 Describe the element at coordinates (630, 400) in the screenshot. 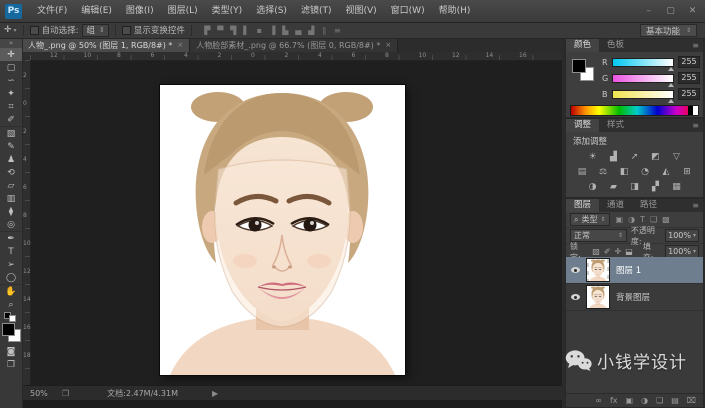

I see `add-layer-mask-icon: ▣` at that location.